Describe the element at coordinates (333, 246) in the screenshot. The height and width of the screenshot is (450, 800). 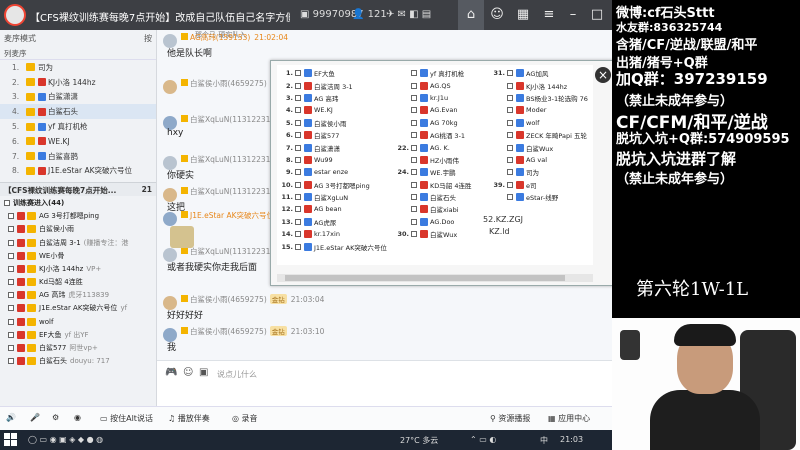
I see `popup-member-row: 15. J1E.eStar AK突破六号位` at that location.